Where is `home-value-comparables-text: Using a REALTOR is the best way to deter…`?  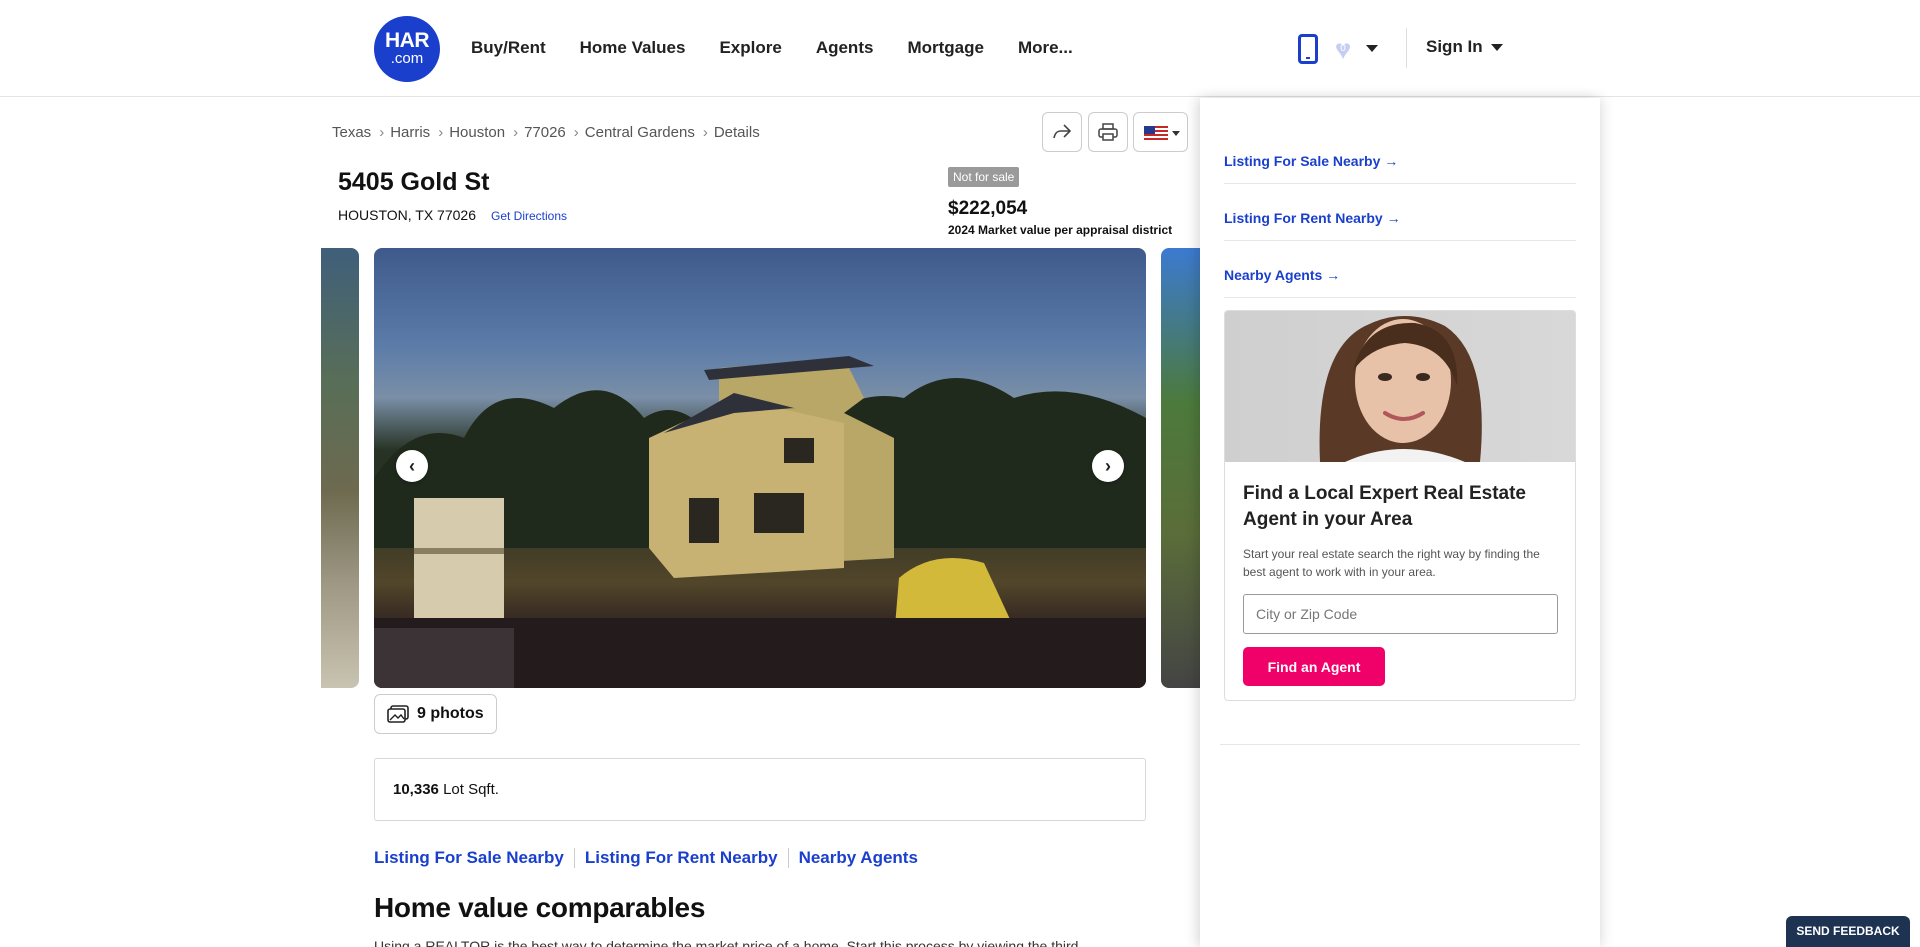 home-value-comparables-text: Using a REALTOR is the best way to deter… is located at coordinates (726, 942).